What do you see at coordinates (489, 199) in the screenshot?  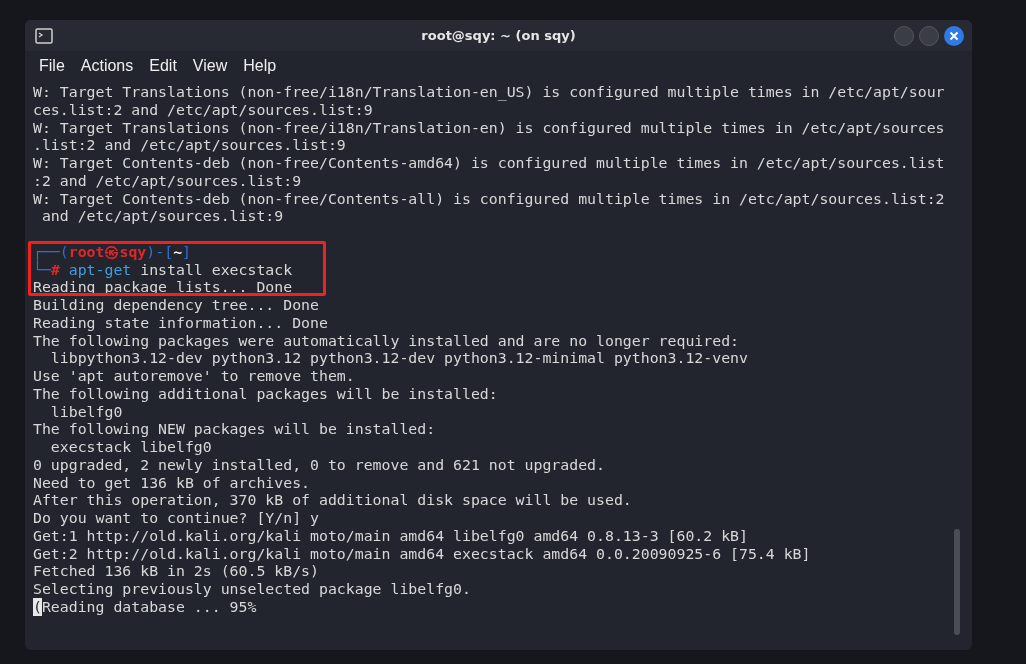 I see `terminal-line: W: Target Contents-deb (non-free/Contents-all) is configured multiple times in /etc/apt/sources.list:2` at bounding box center [489, 199].